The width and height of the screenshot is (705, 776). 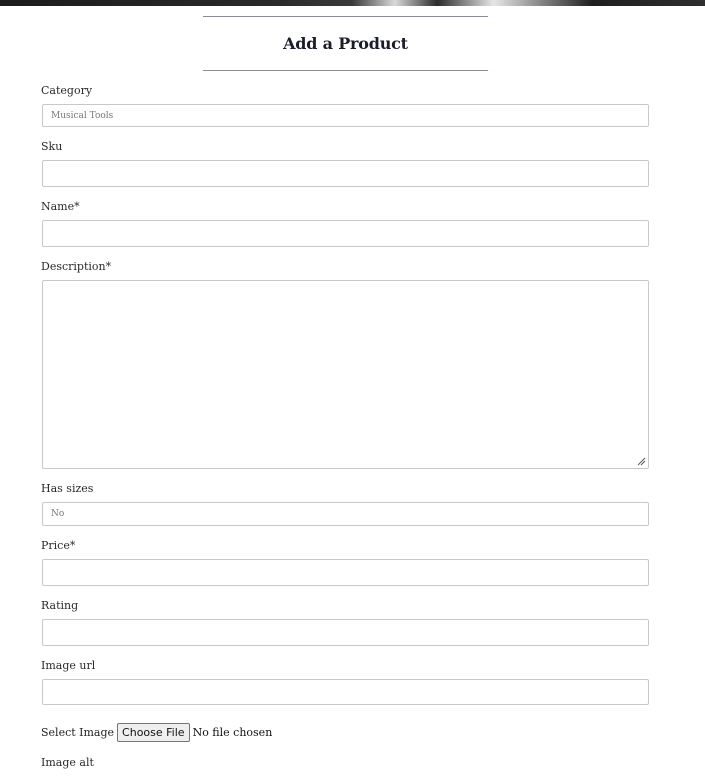 What do you see at coordinates (345, 233) in the screenshot?
I see `name-input` at bounding box center [345, 233].